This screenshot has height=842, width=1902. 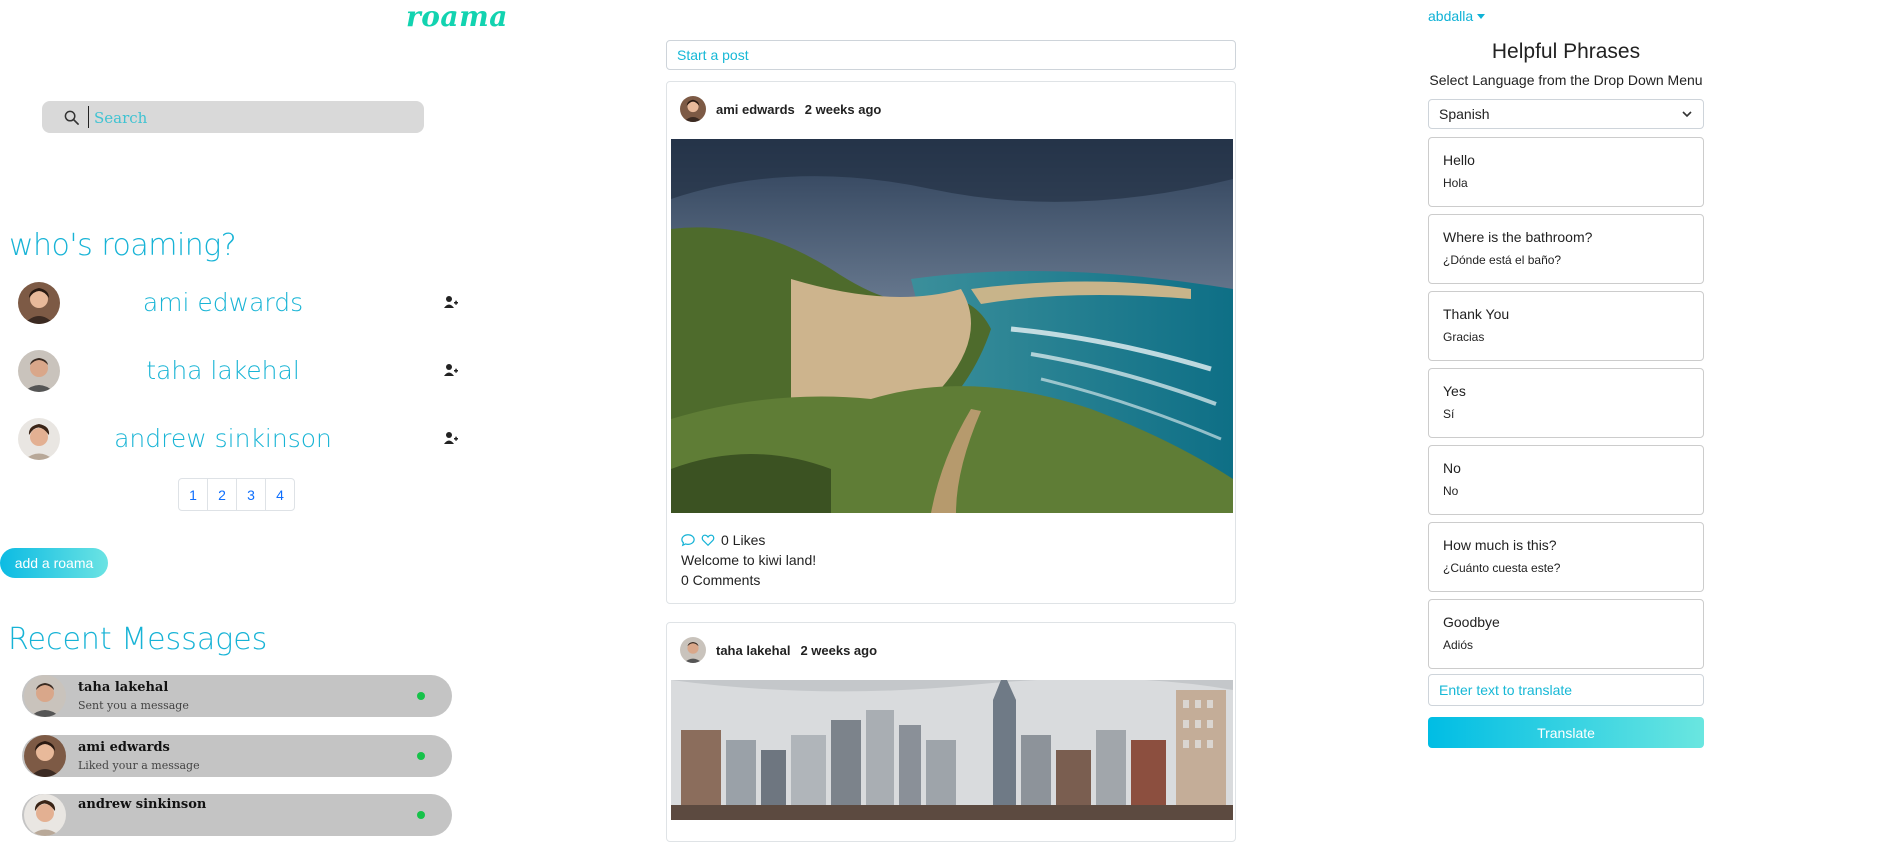 What do you see at coordinates (1481, 16) in the screenshot?
I see `caret-down-icon` at bounding box center [1481, 16].